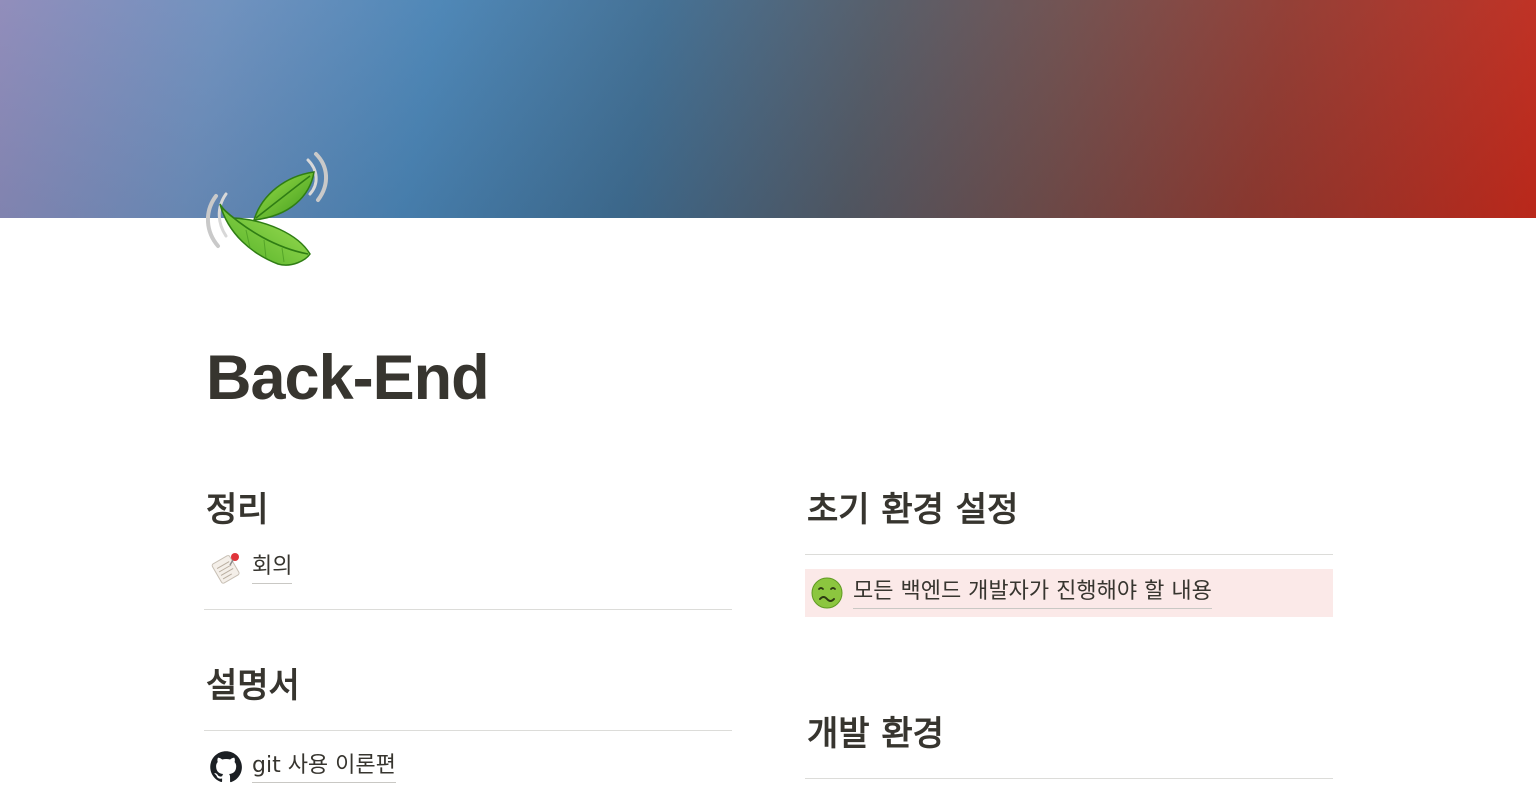 The width and height of the screenshot is (1536, 800). Describe the element at coordinates (1069, 643) in the screenshot. I see `right-column: 초기 환경 설정 모든 백엔드 개발자가 진행해야 할 내용 개발 환경` at that location.